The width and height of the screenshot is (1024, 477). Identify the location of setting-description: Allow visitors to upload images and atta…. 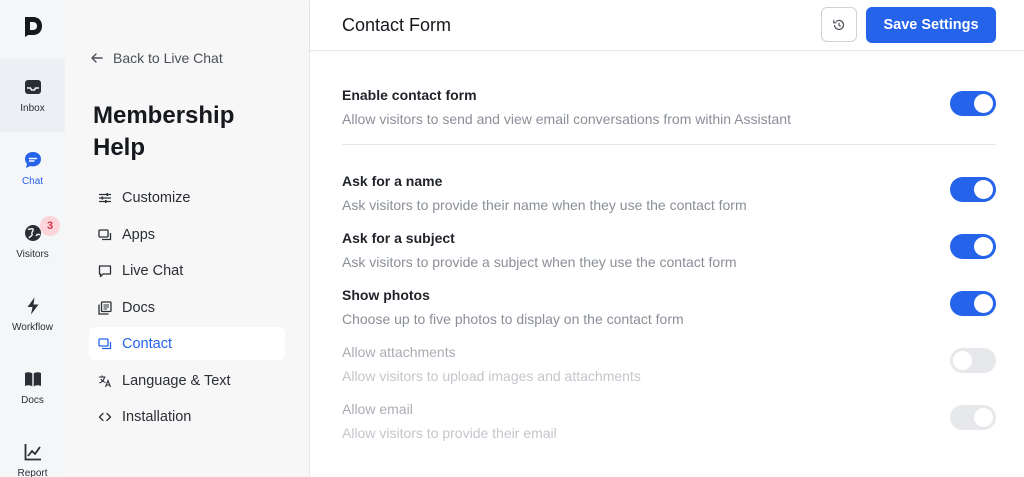
(491, 376).